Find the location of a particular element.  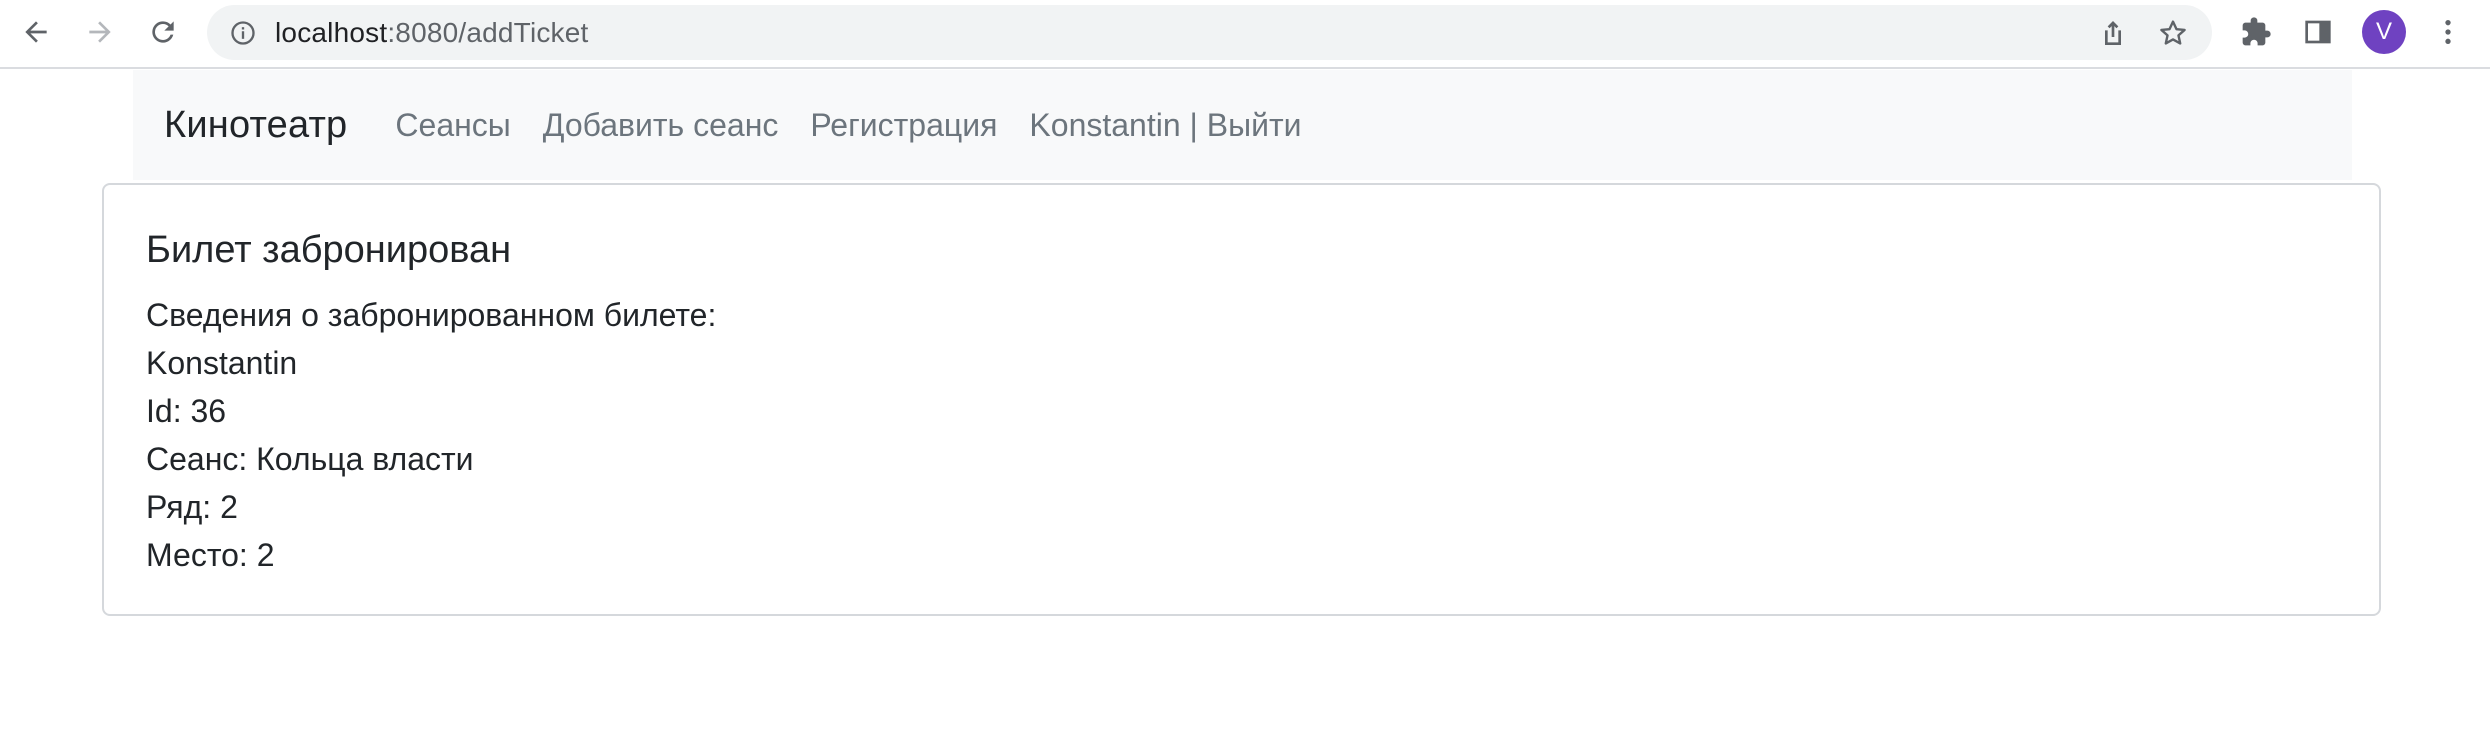

ticket-user-name: Konstantin is located at coordinates (222, 363).